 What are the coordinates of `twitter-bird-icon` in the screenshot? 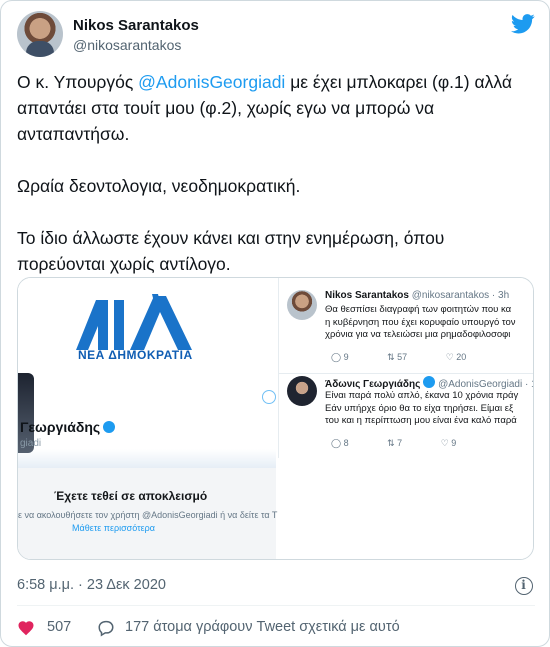 It's located at (523, 24).